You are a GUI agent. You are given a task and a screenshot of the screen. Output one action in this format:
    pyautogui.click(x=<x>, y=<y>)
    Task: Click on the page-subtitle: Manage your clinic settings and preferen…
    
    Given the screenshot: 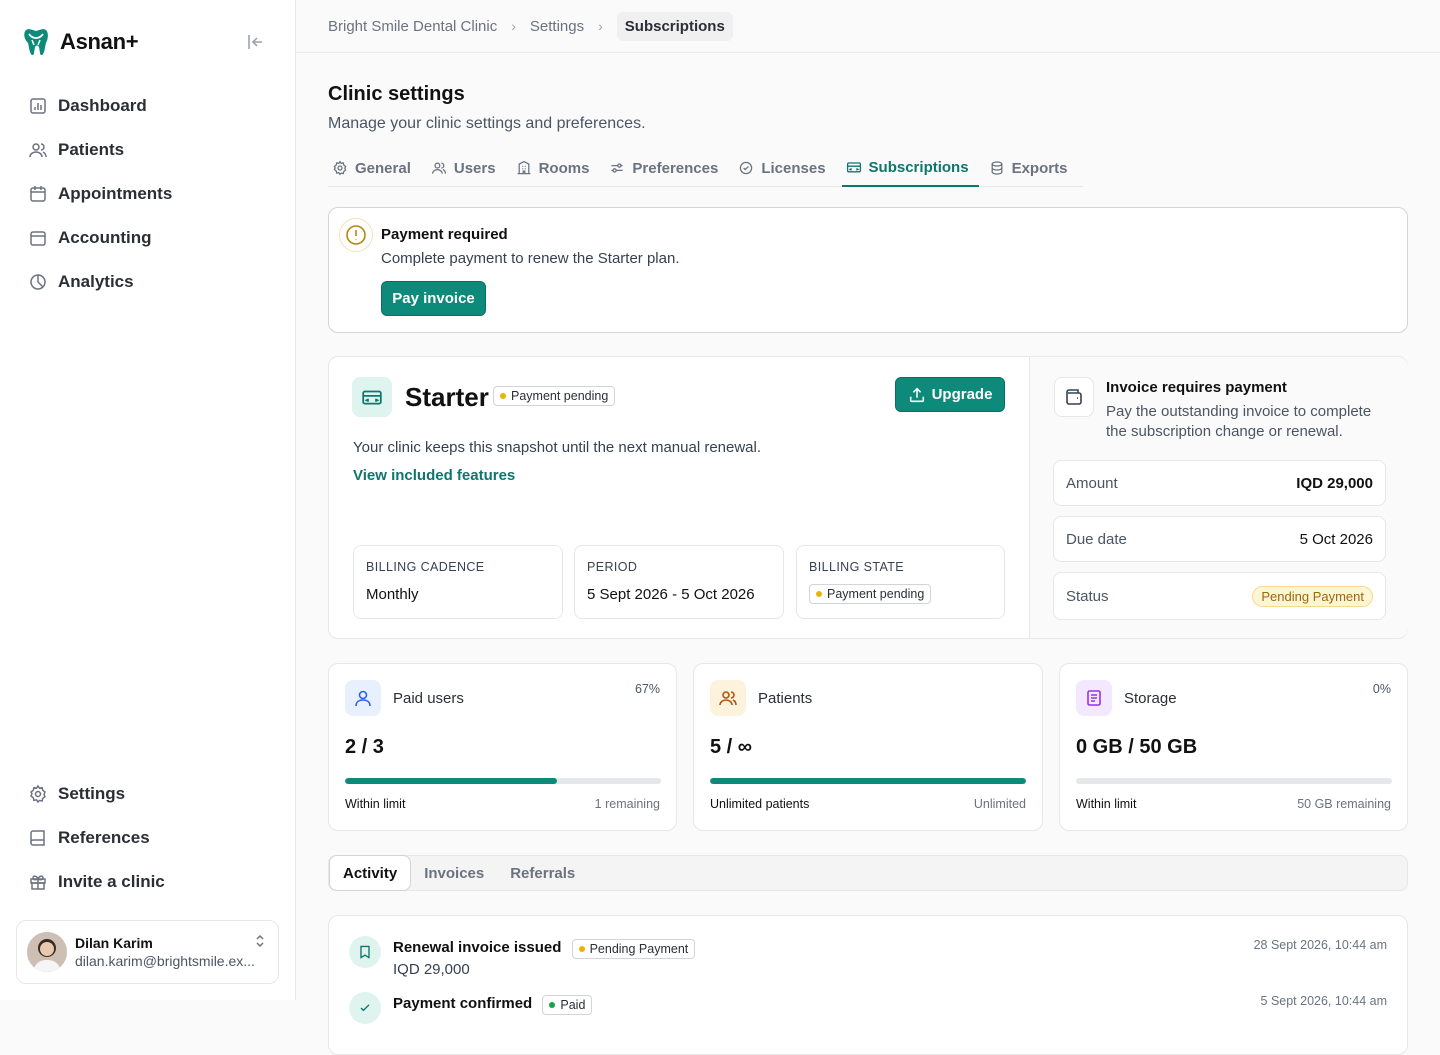 What is the action you would take?
    pyautogui.click(x=487, y=123)
    